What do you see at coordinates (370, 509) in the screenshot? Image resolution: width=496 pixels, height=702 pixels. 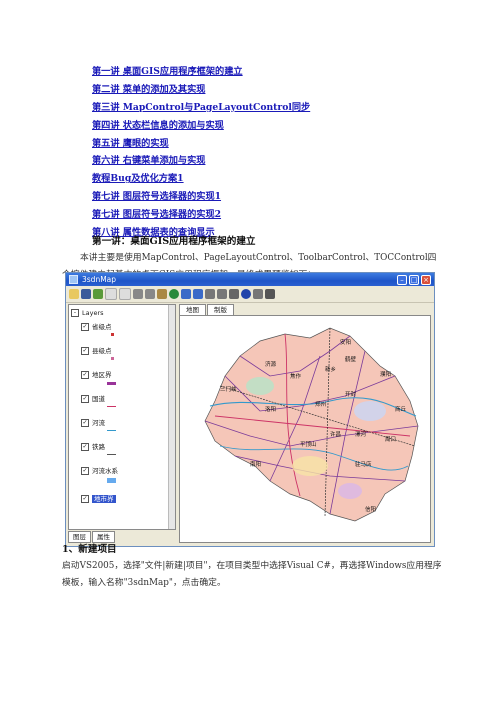 I see `map-label: 信阳` at bounding box center [370, 509].